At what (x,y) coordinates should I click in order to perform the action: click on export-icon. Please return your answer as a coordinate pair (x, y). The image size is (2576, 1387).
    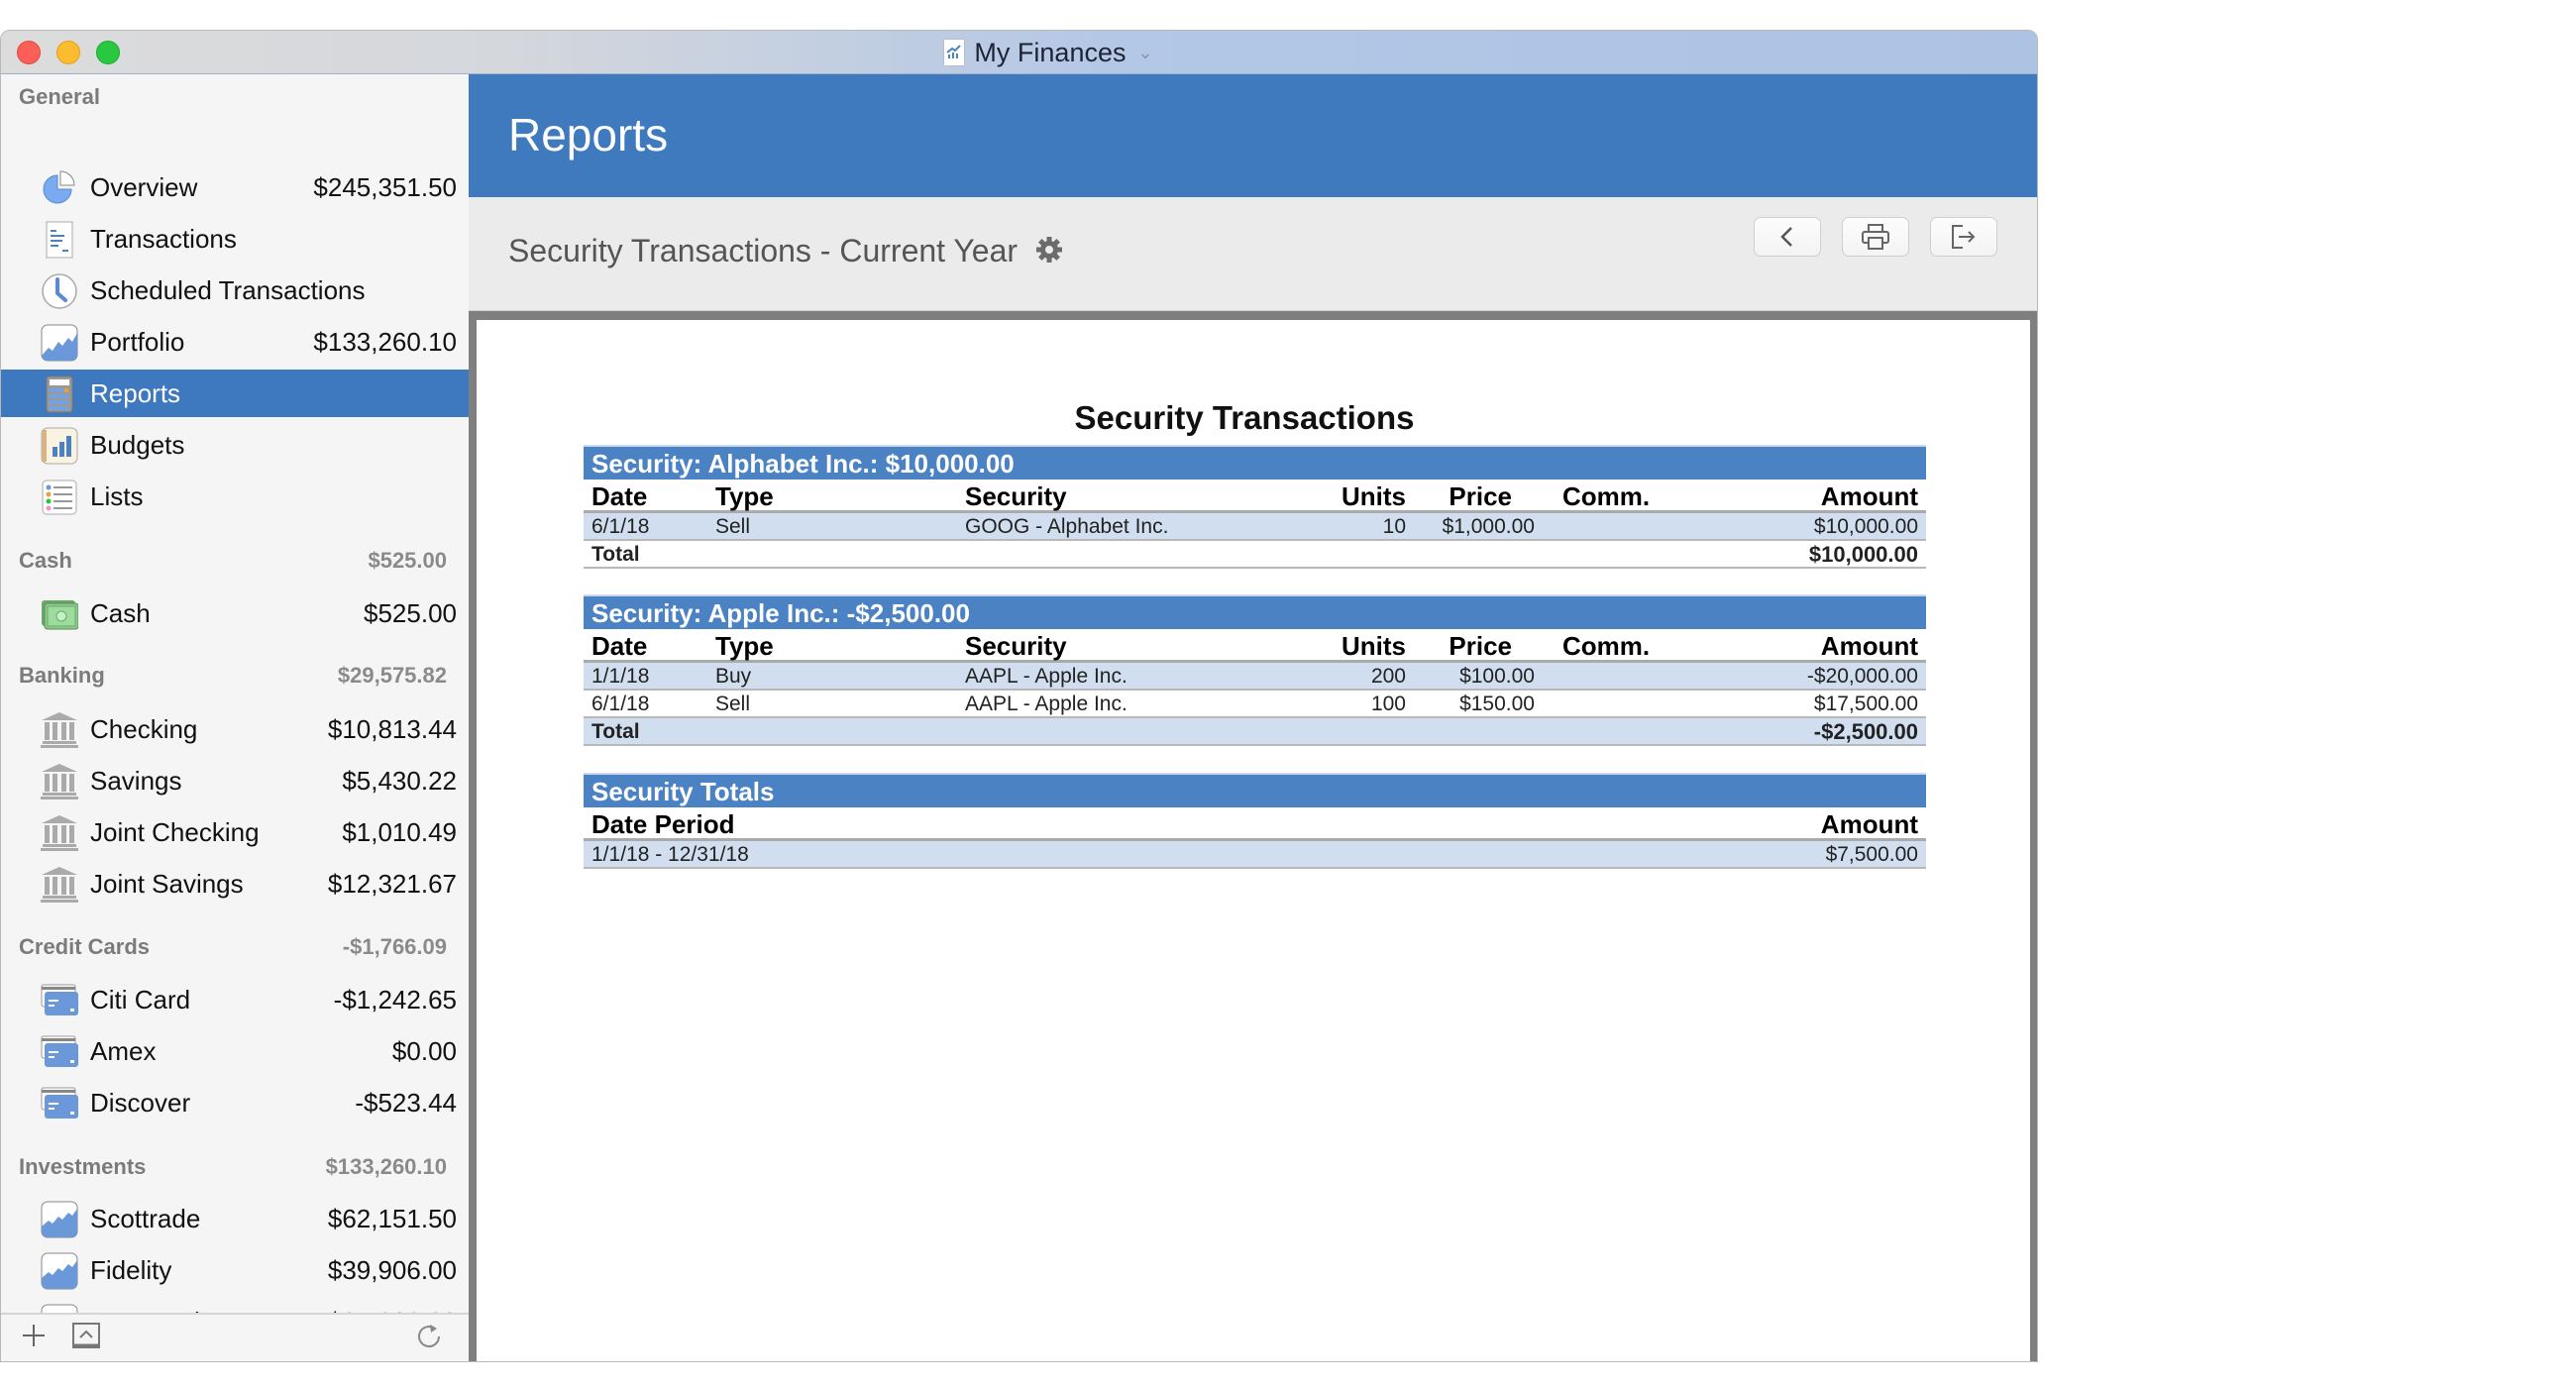
    Looking at the image, I should click on (1964, 237).